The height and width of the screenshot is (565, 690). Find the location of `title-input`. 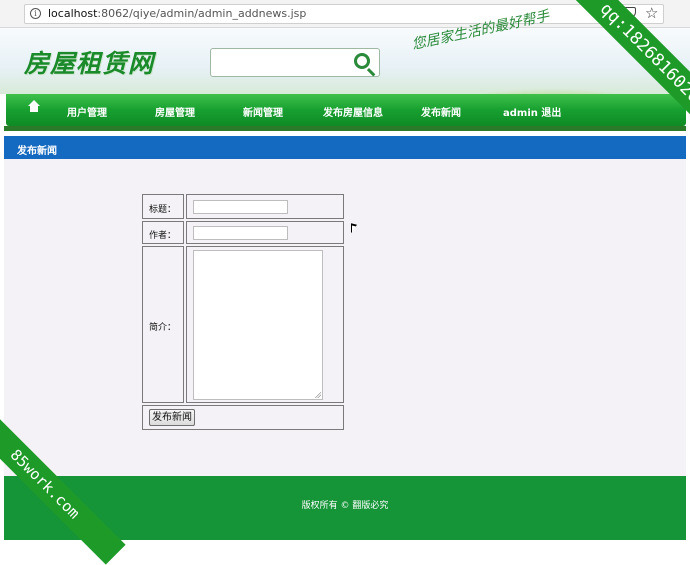

title-input is located at coordinates (240, 207).